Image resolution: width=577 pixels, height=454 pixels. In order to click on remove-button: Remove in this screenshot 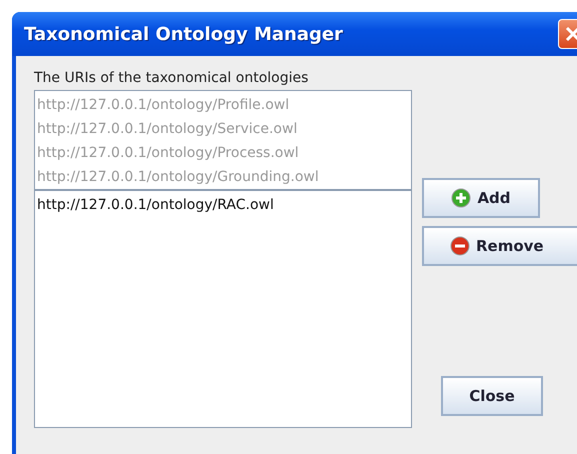, I will do `click(499, 246)`.